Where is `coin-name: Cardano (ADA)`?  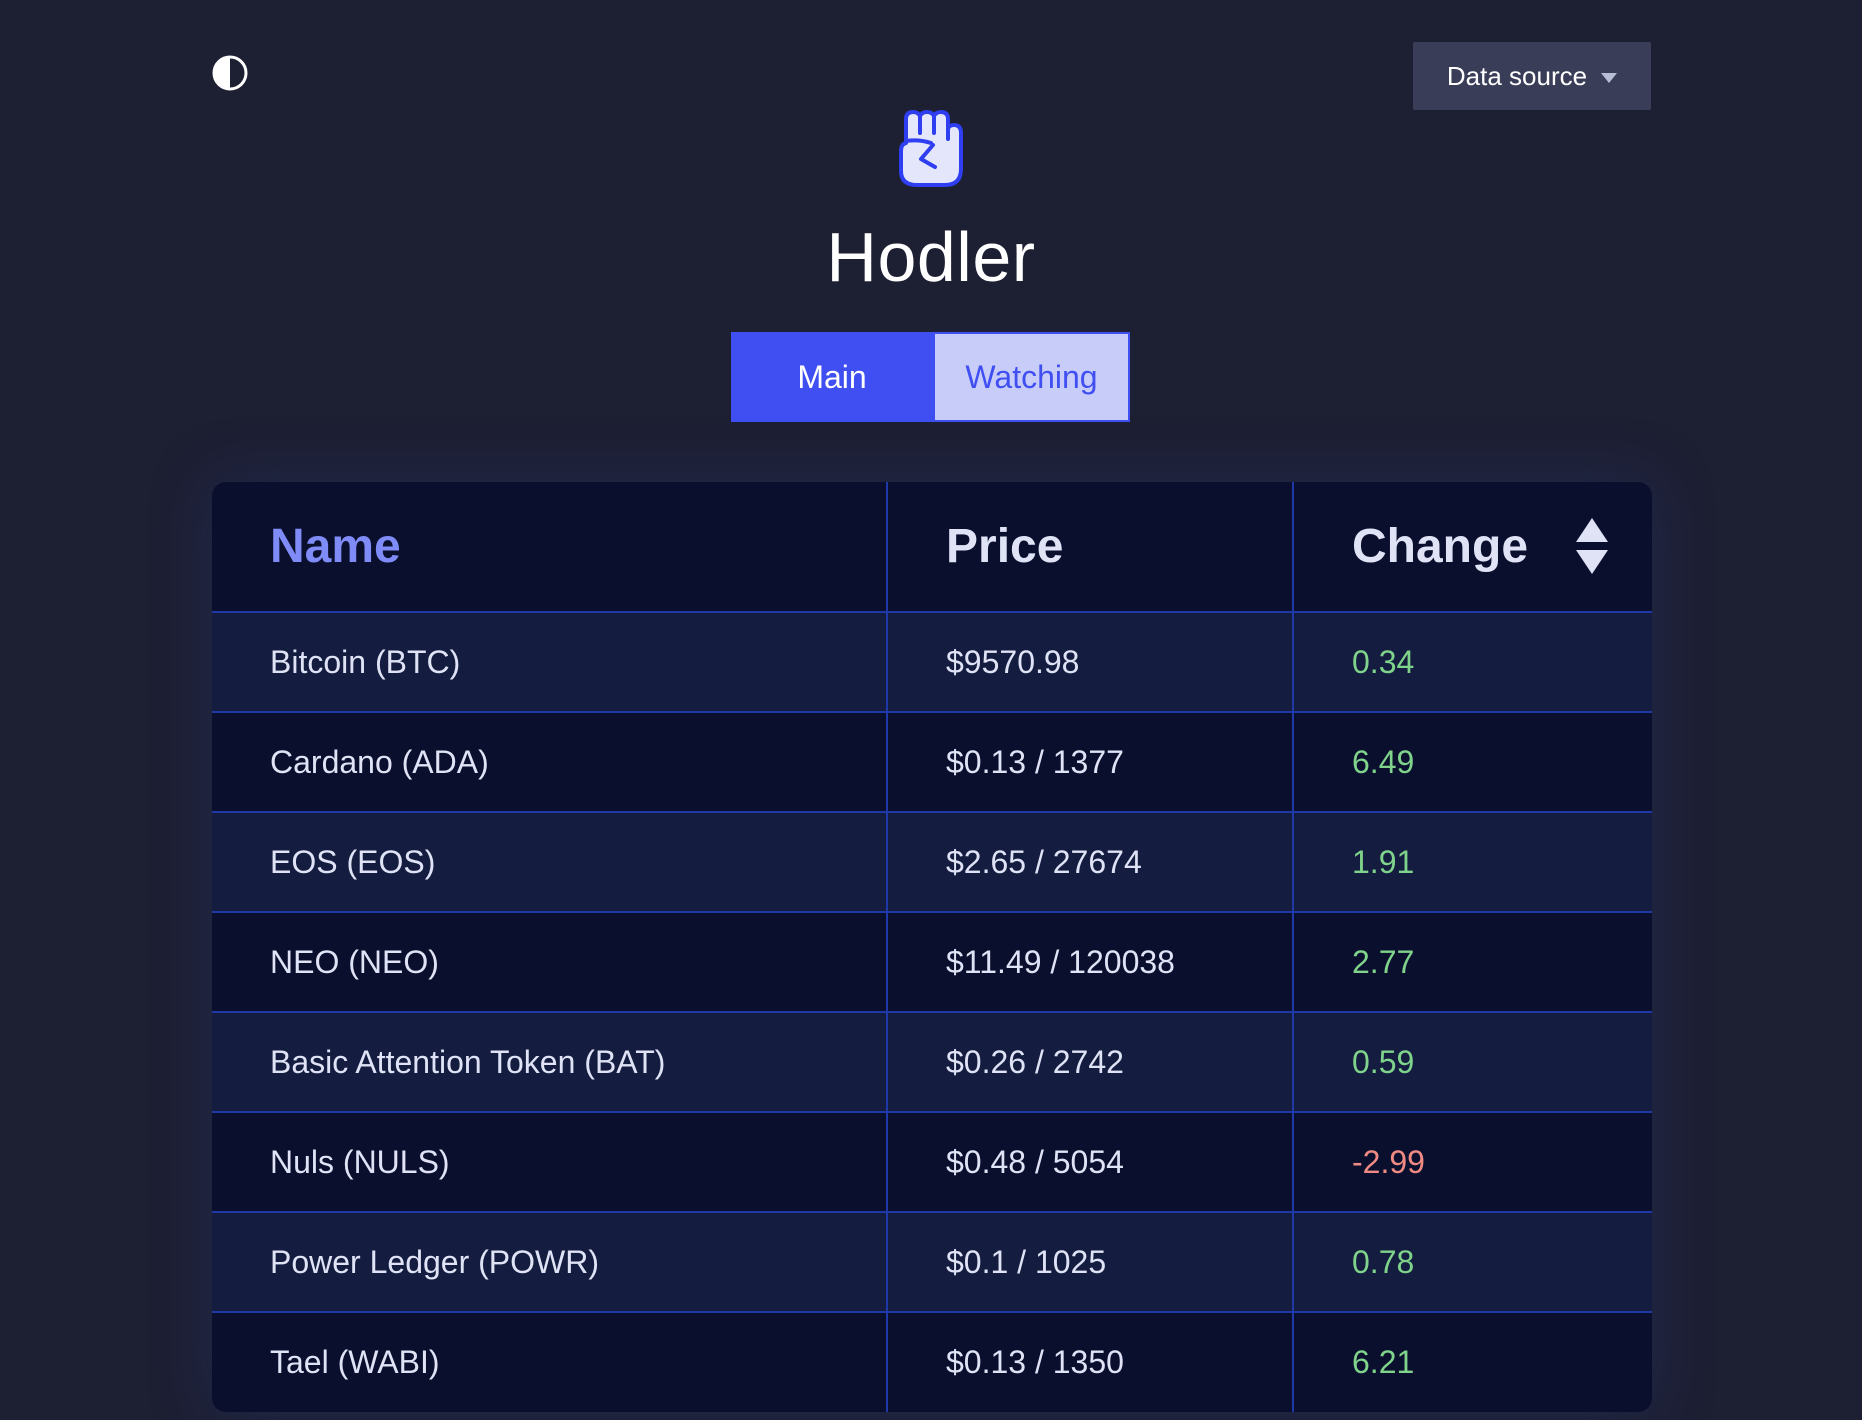 coin-name: Cardano (ADA) is located at coordinates (549, 762).